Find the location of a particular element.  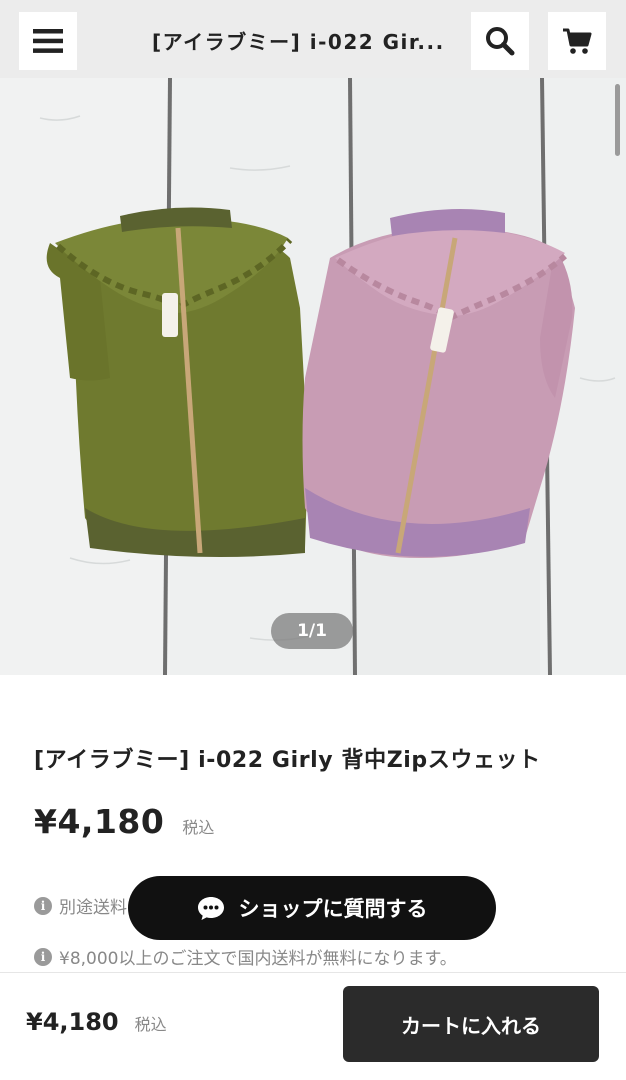

bottom-tax-label: 税込 is located at coordinates (150, 1024).